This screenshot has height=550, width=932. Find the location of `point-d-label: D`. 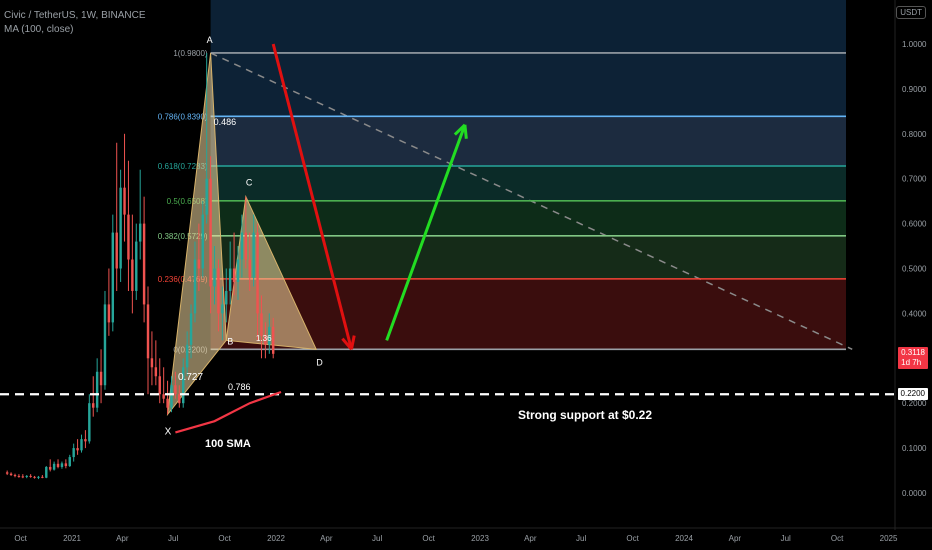

point-d-label: D is located at coordinates (319, 362).